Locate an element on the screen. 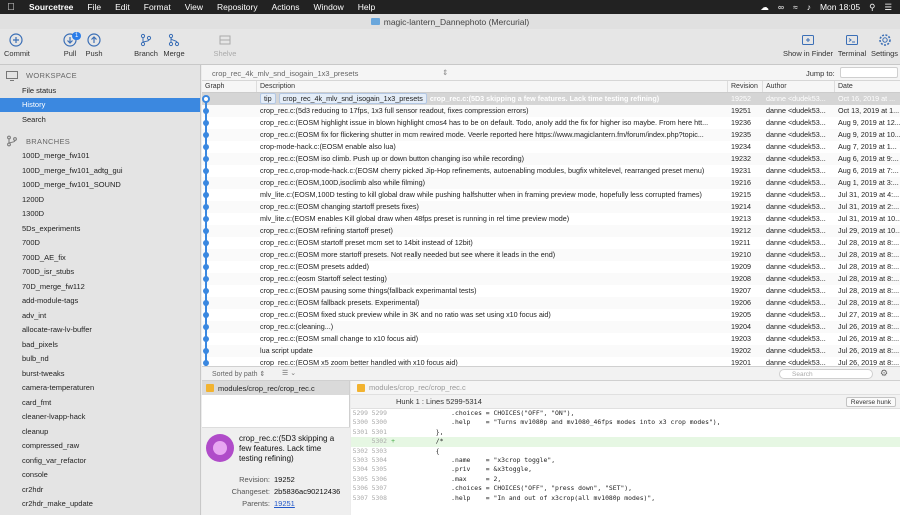 This screenshot has width=900, height=515. sidebar-branch-item: 700D_AE_fix is located at coordinates (100, 257).